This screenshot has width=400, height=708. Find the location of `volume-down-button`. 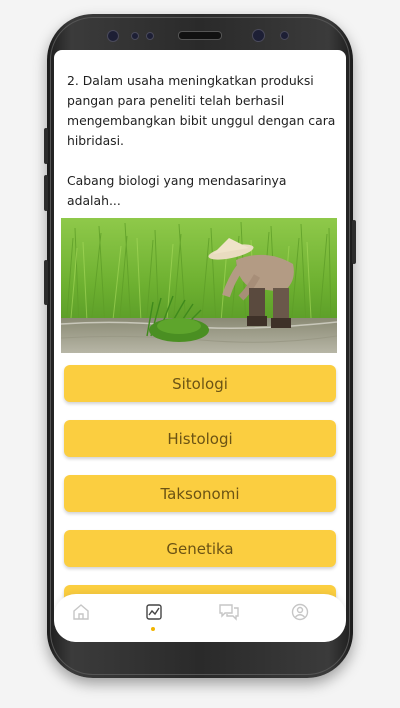

volume-down-button is located at coordinates (46, 193).